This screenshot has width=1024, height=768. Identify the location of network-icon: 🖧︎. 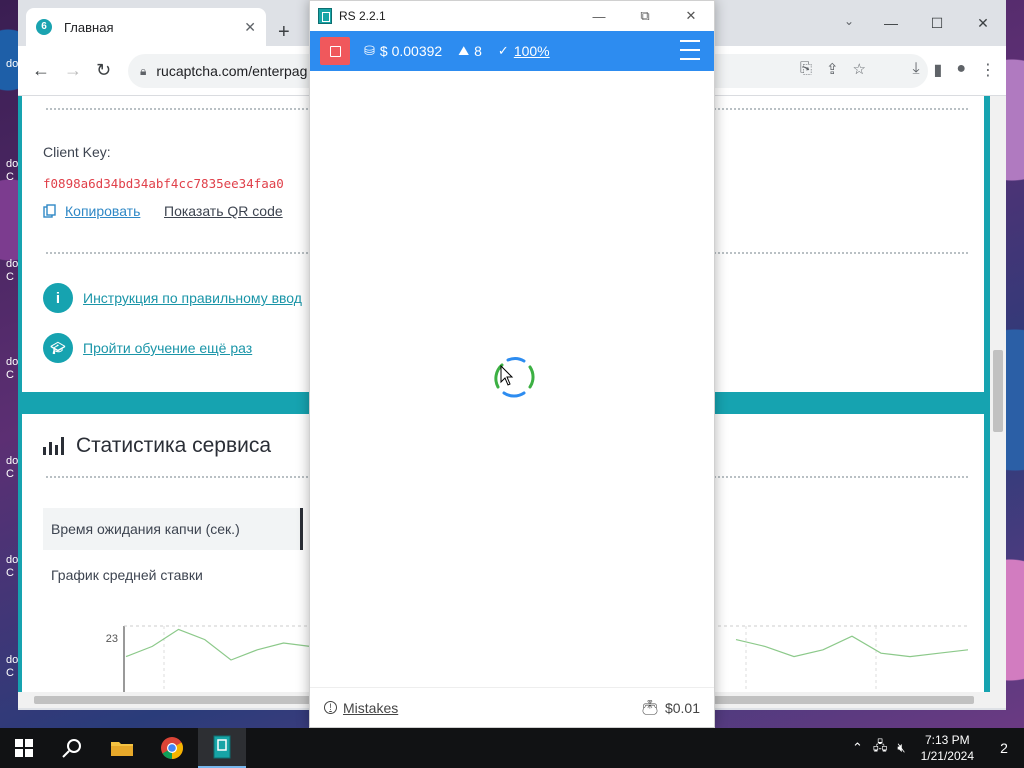
(880, 748).